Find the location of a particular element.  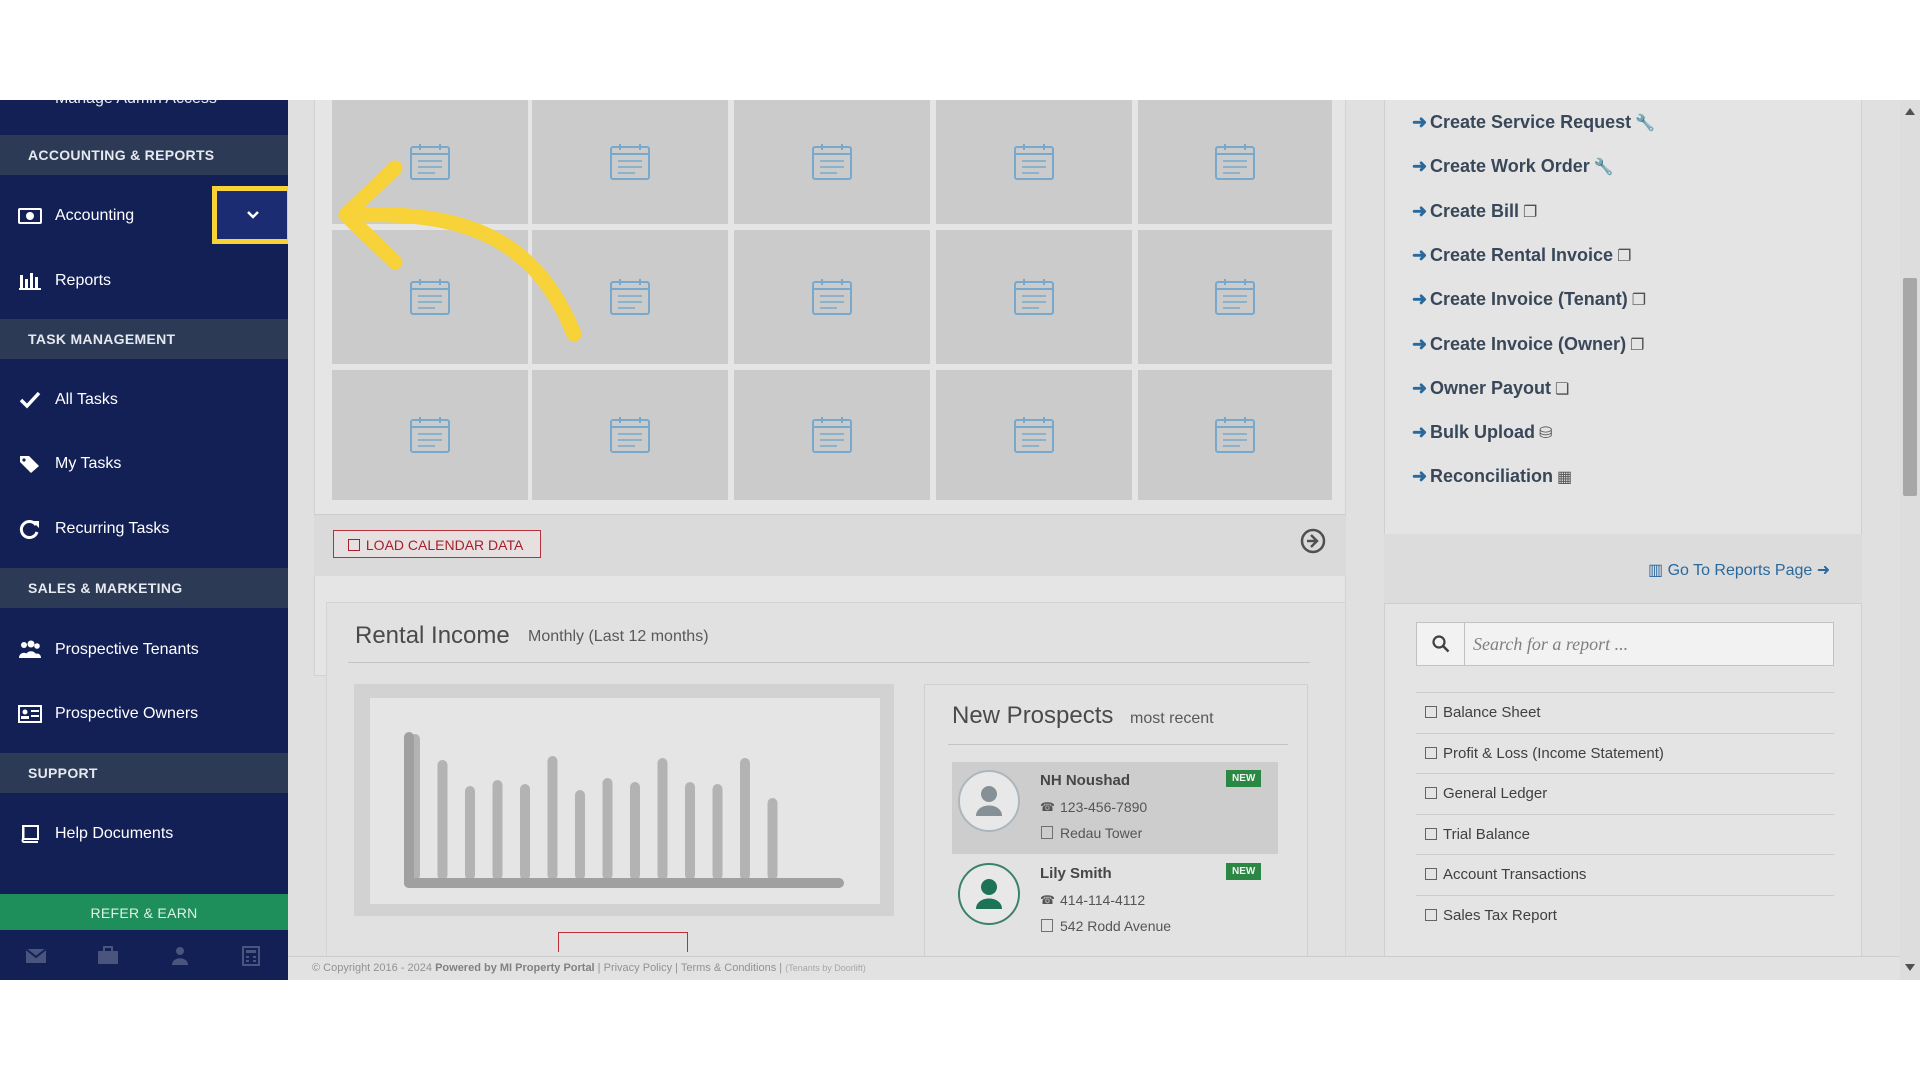

accounting-expand-toggle is located at coordinates (252, 215).